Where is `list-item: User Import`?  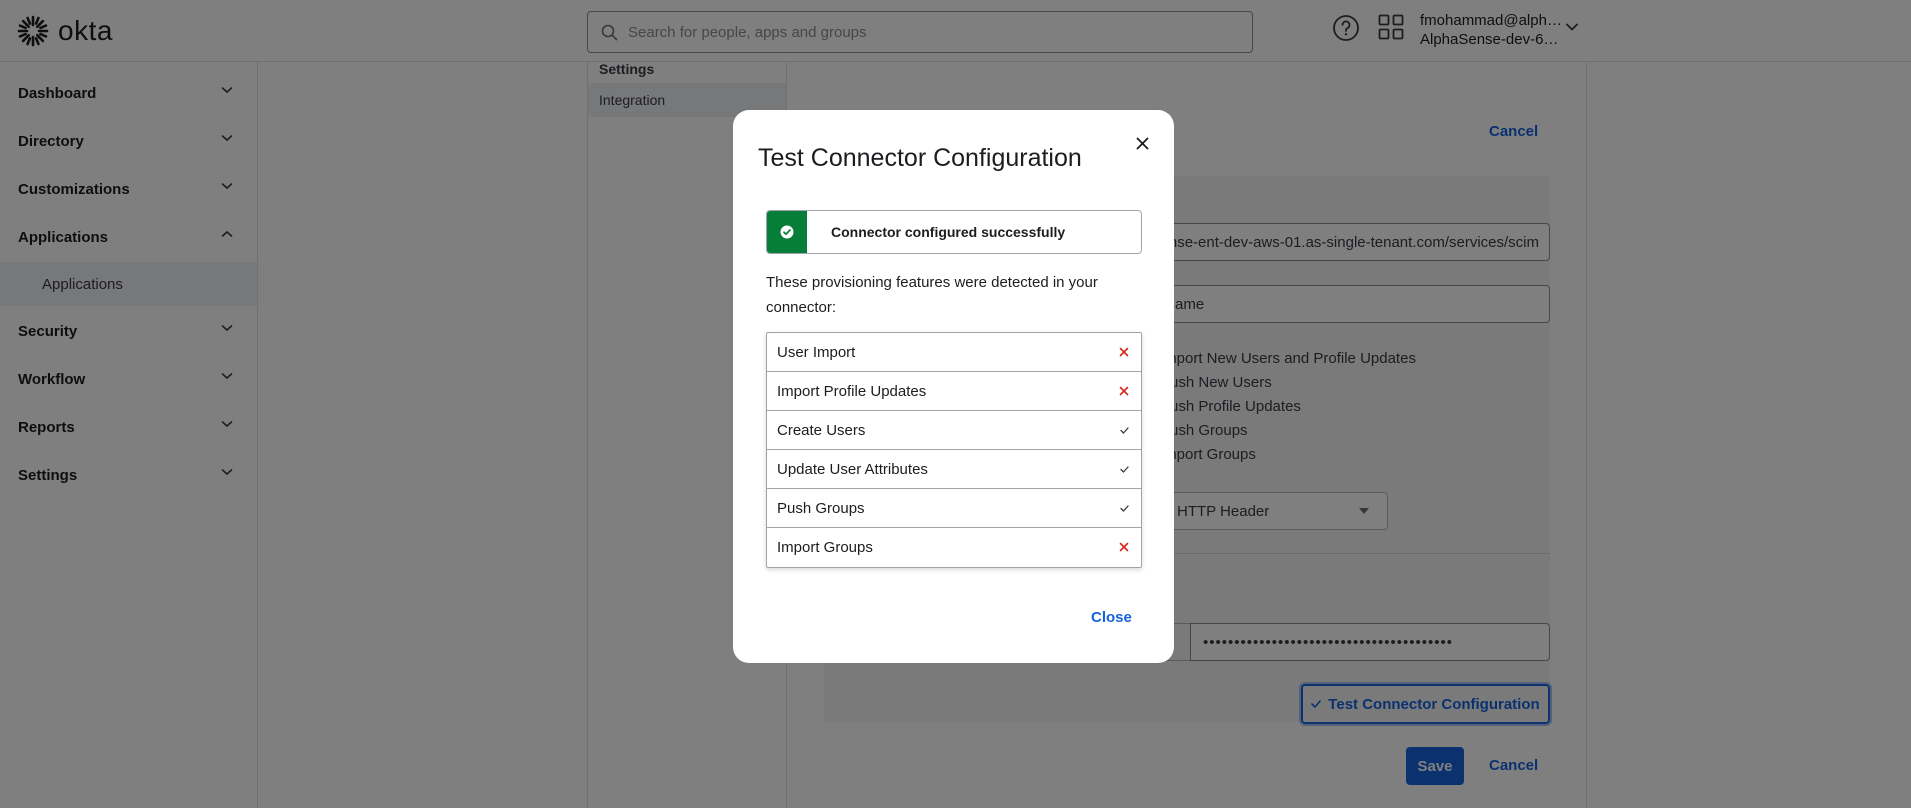
list-item: User Import is located at coordinates (954, 352).